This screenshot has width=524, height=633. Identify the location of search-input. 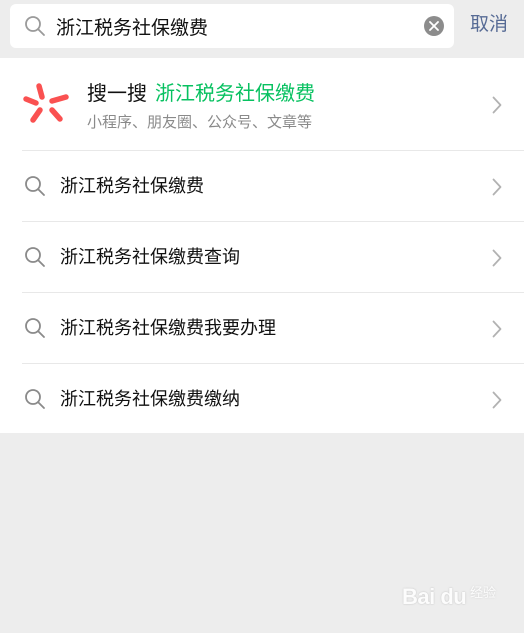
(236, 26).